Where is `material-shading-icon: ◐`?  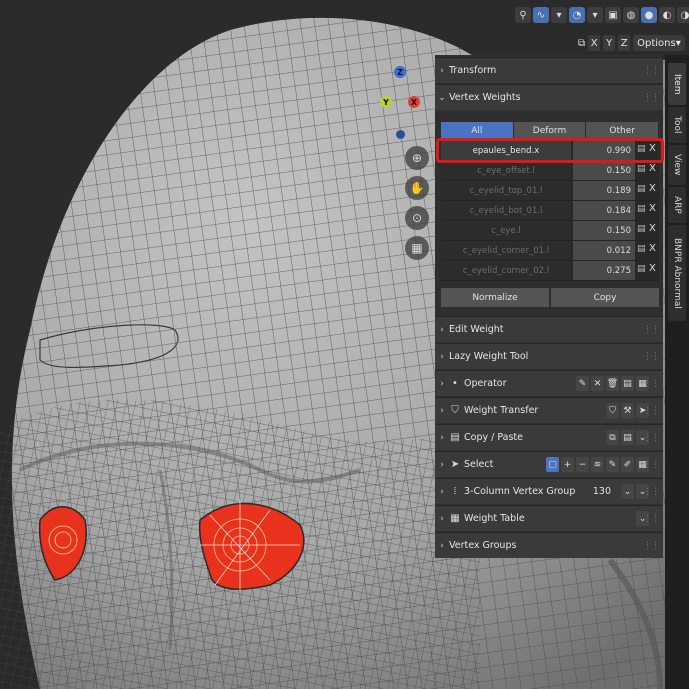 material-shading-icon: ◐ is located at coordinates (667, 15).